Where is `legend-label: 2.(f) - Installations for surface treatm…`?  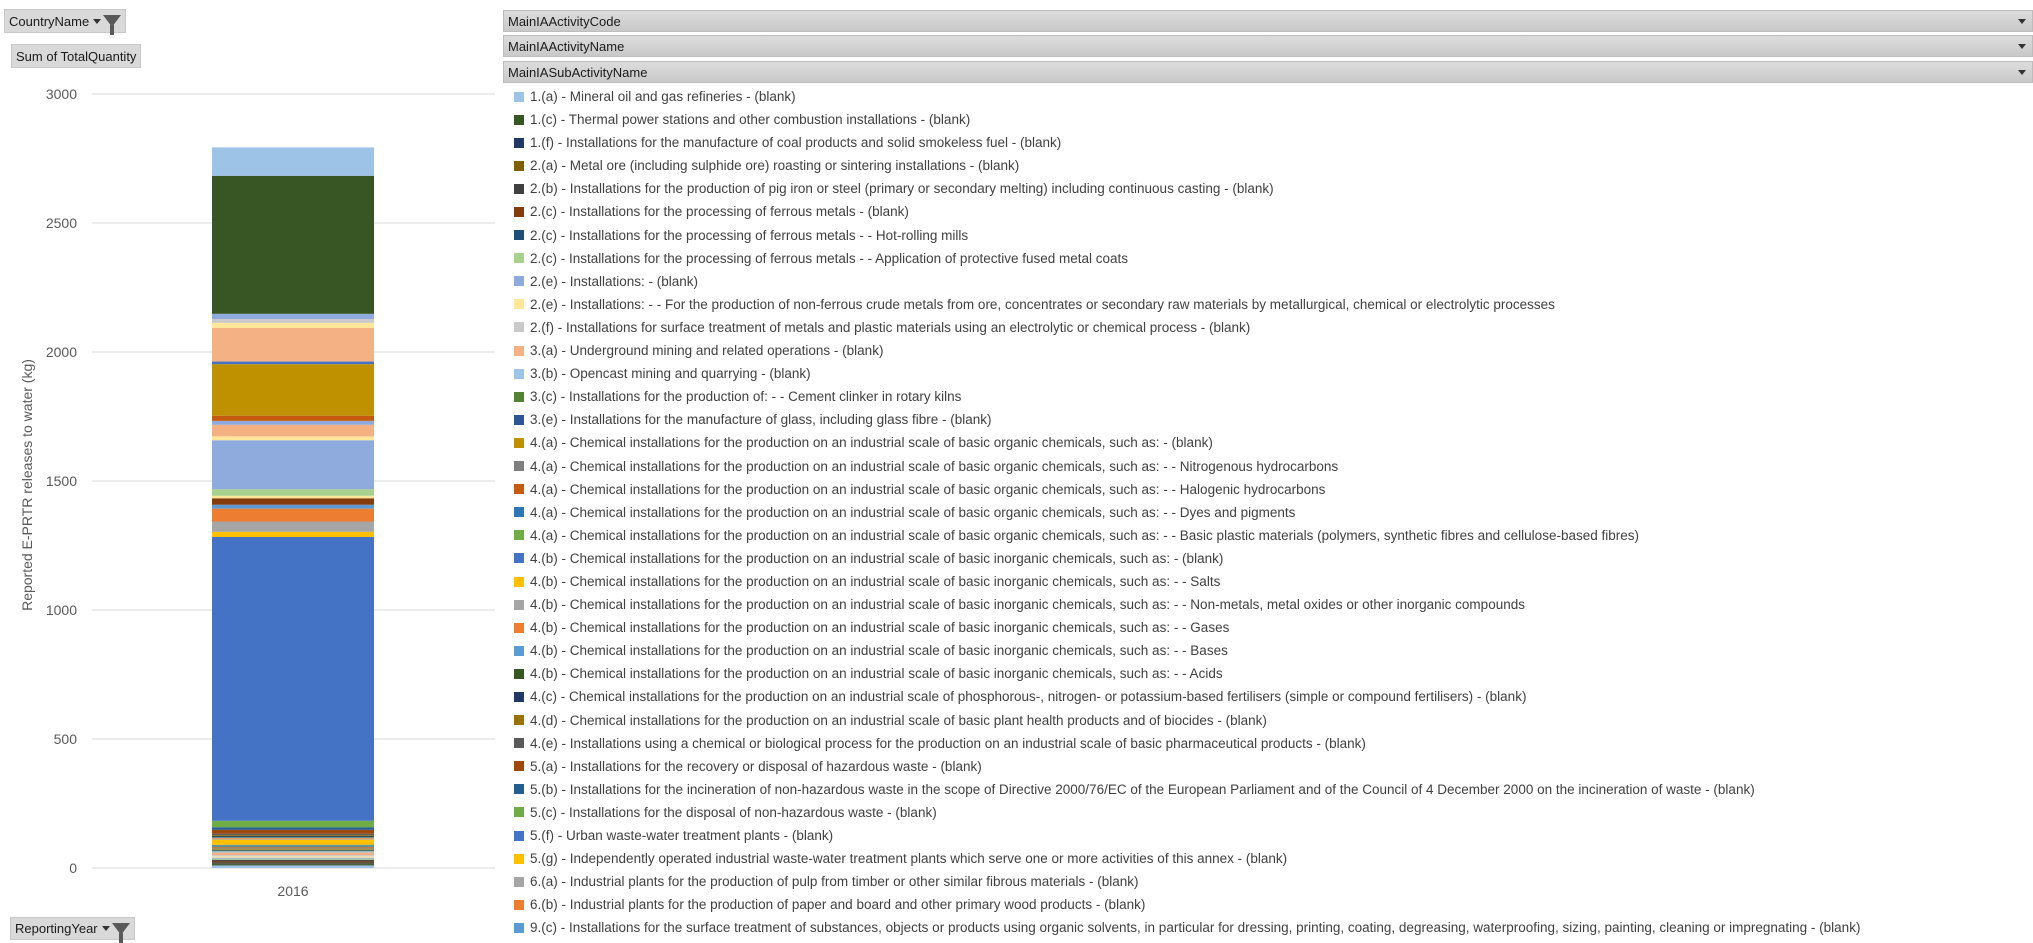
legend-label: 2.(f) - Installations for surface treatm… is located at coordinates (890, 327).